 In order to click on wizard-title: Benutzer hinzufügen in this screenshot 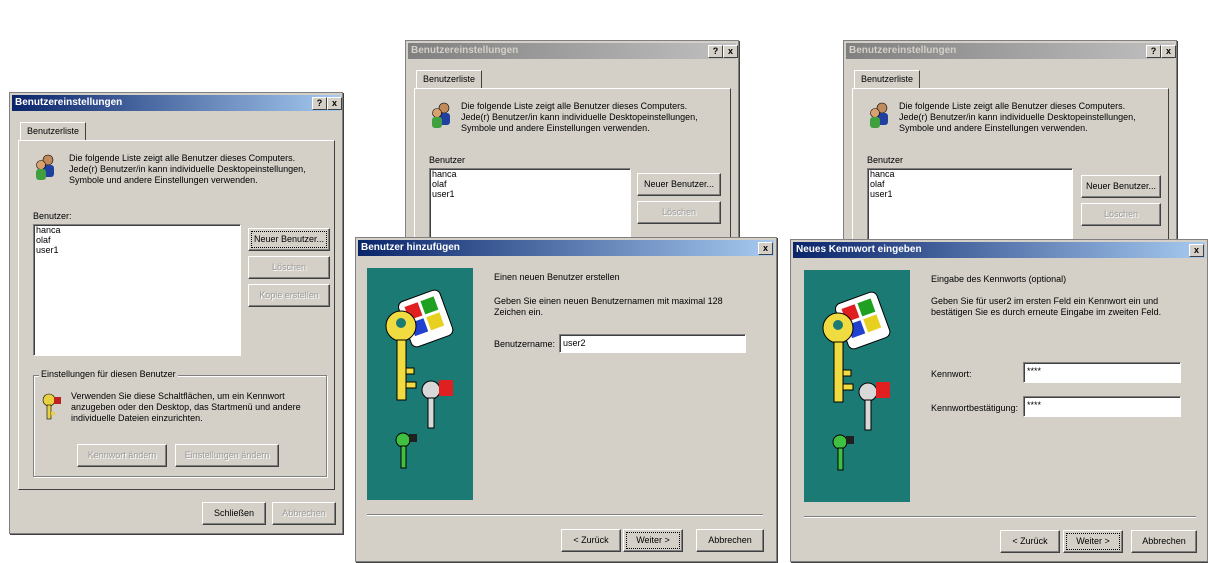, I will do `click(410, 247)`.